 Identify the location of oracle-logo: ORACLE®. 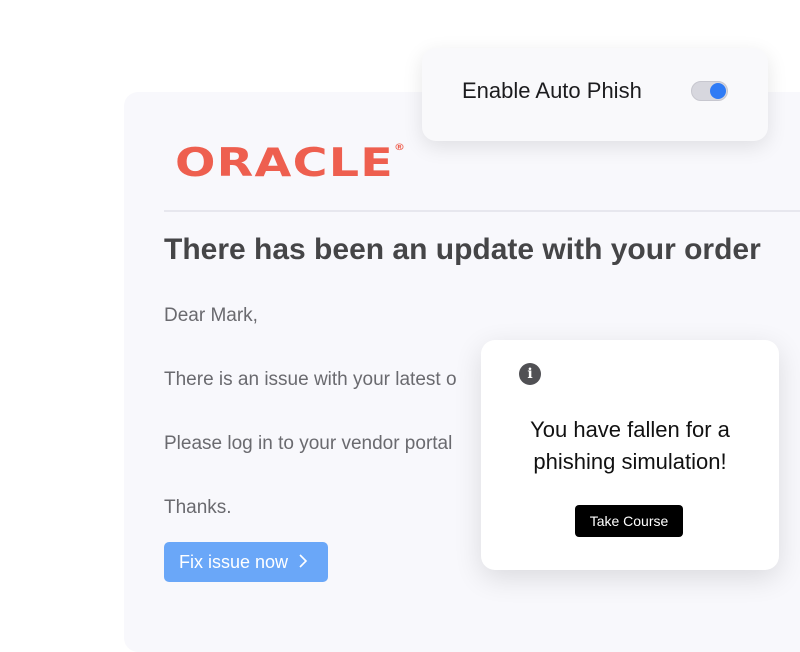
(290, 163).